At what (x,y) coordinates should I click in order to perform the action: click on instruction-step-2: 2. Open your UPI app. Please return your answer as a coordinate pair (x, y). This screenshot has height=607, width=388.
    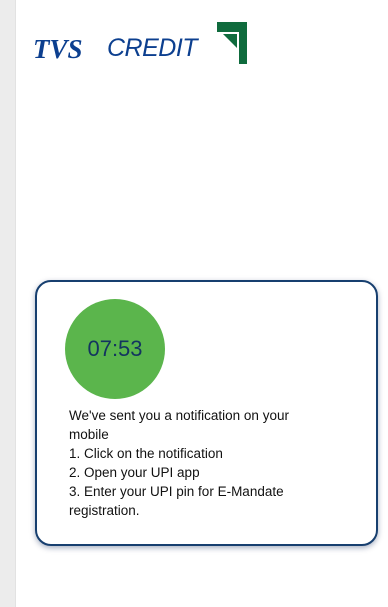
    Looking at the image, I should click on (134, 472).